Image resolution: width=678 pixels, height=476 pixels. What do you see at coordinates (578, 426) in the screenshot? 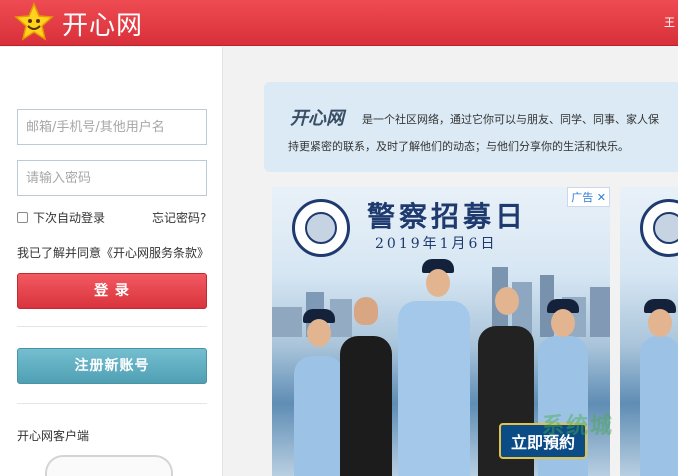
I see `site-watermark: 系统城` at bounding box center [578, 426].